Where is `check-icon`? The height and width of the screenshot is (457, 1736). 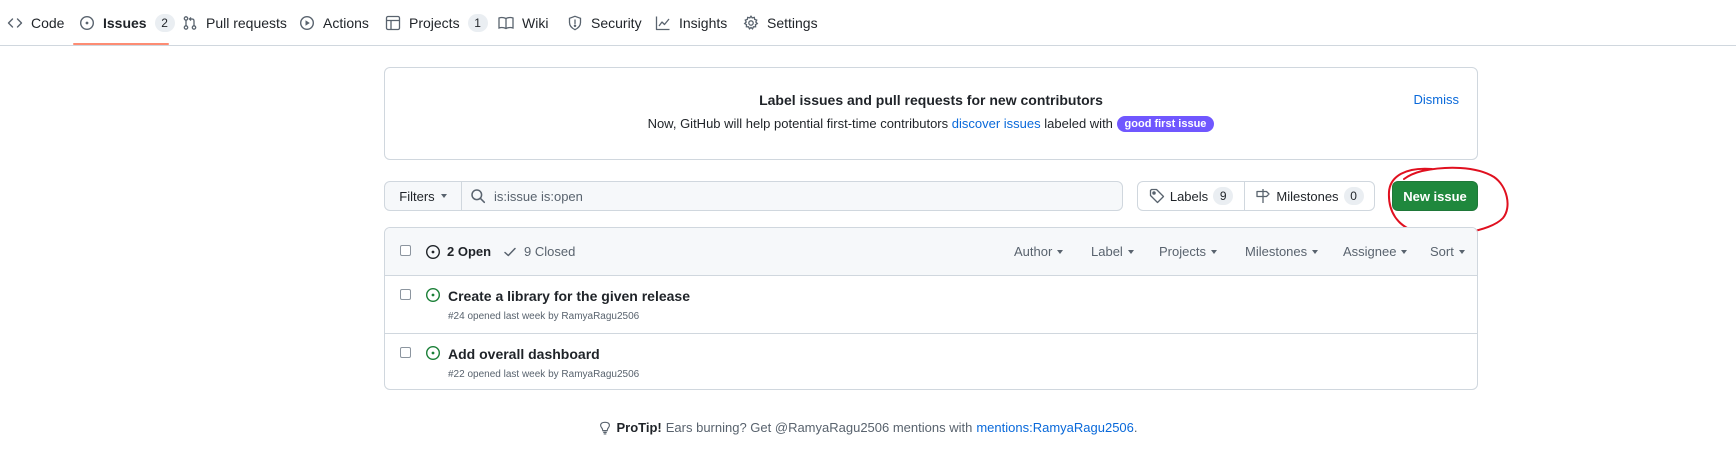 check-icon is located at coordinates (510, 252).